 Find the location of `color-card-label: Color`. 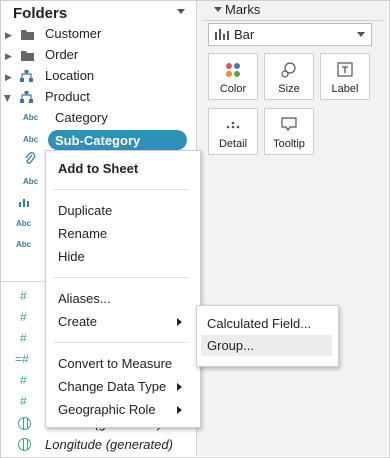

color-card-label: Color is located at coordinates (233, 89).